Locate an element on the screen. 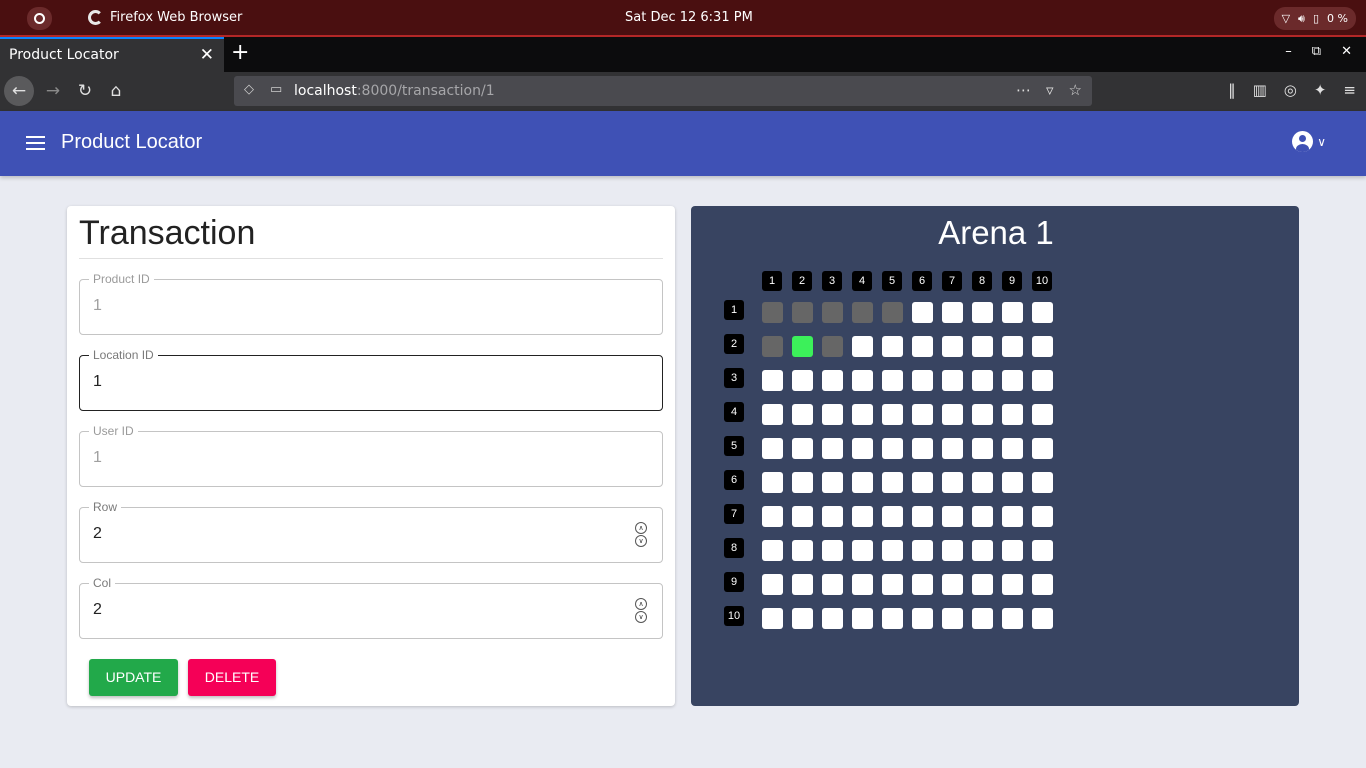 This screenshot has height=768, width=1366. activities-icon is located at coordinates (39, 18).